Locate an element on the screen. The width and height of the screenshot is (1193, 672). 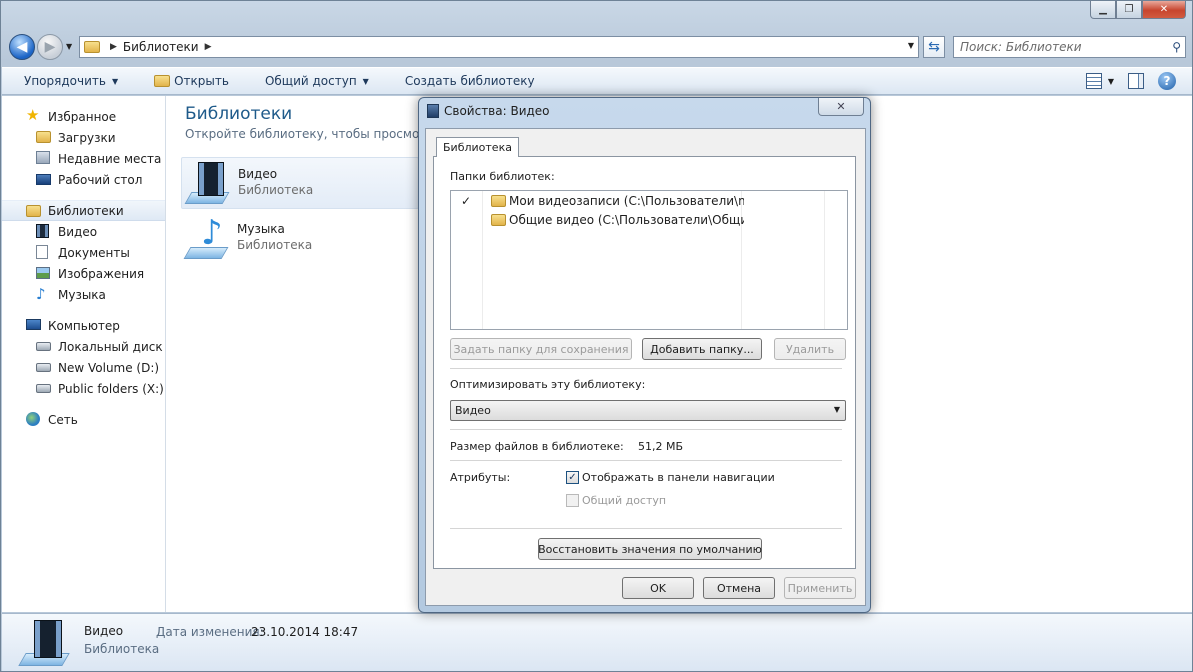
restore-defaults-button: Восстановить значения по умолчанию is located at coordinates (650, 549).